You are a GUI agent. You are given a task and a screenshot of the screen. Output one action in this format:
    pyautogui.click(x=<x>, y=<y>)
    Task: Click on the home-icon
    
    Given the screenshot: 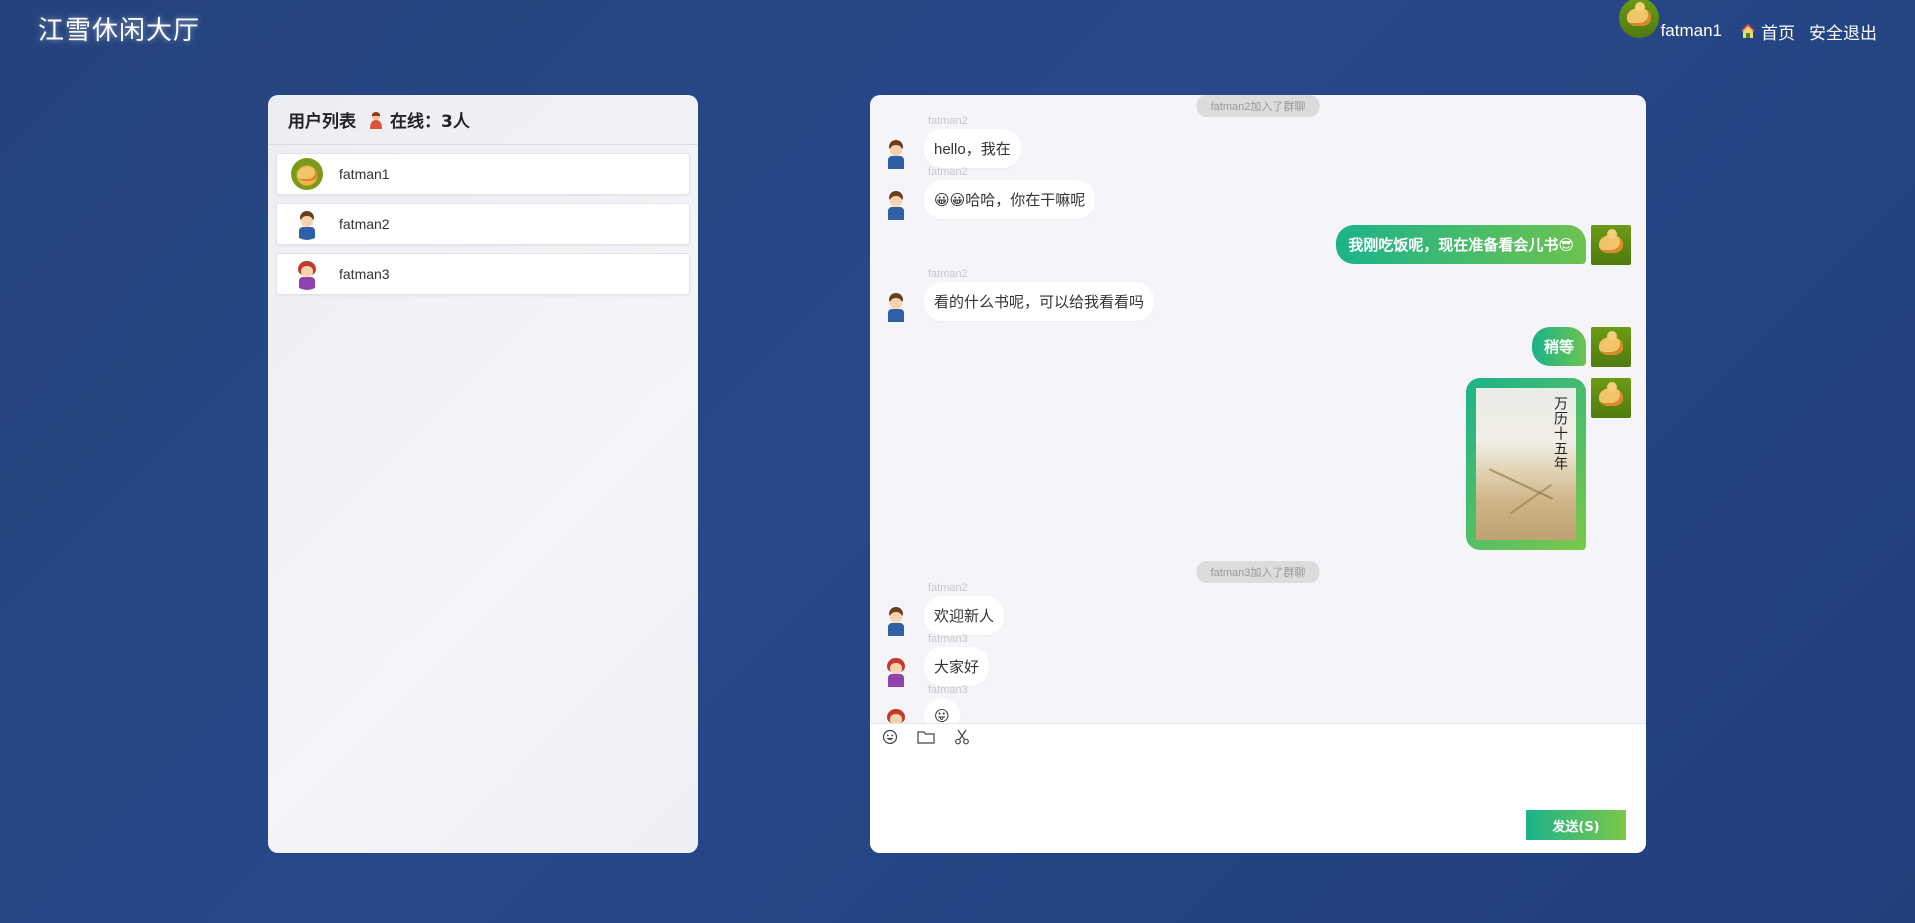 What is the action you would take?
    pyautogui.click(x=1748, y=31)
    